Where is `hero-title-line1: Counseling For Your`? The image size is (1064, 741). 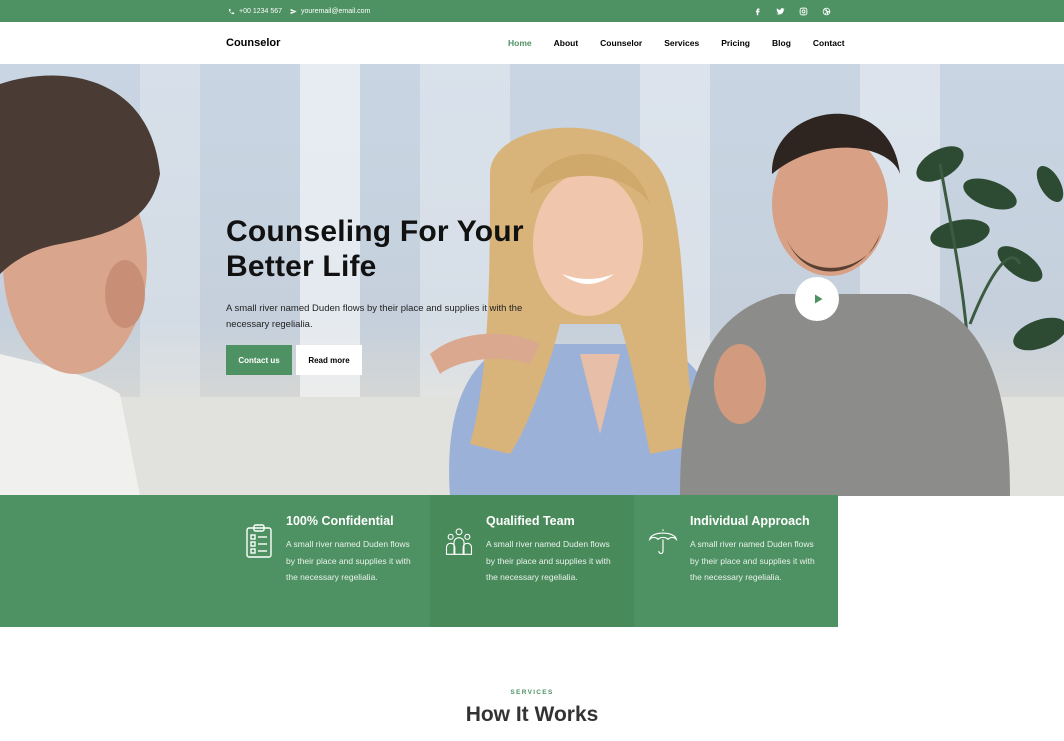
hero-title-line1: Counseling For Your is located at coordinates (375, 231).